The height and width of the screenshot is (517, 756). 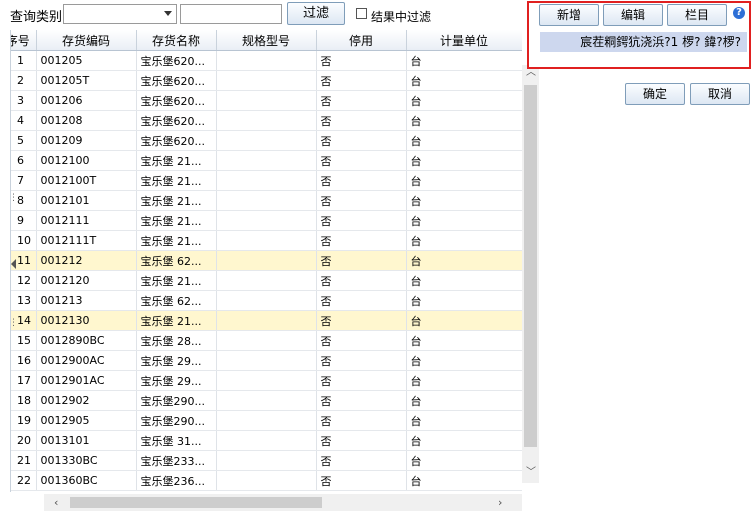 What do you see at coordinates (266, 220) in the screenshot?
I see `table-row: 9 0012111 宝乐堡 21... 否台` at bounding box center [266, 220].